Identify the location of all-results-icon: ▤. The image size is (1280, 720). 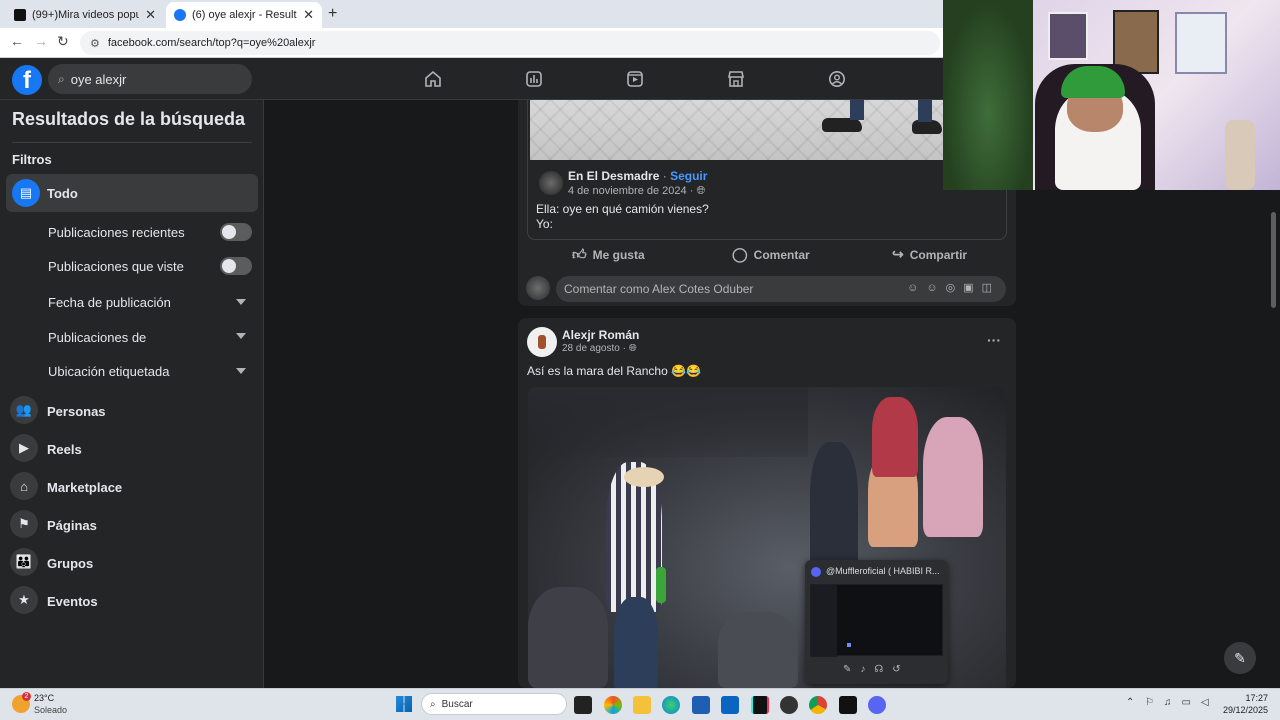
(26, 193).